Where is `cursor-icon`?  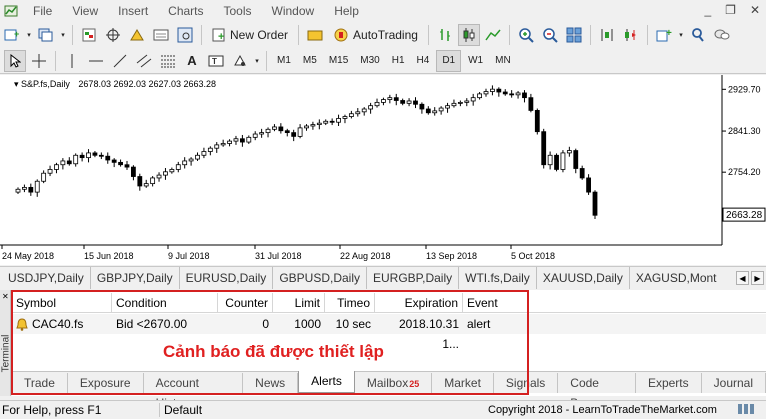 cursor-icon is located at coordinates (15, 60).